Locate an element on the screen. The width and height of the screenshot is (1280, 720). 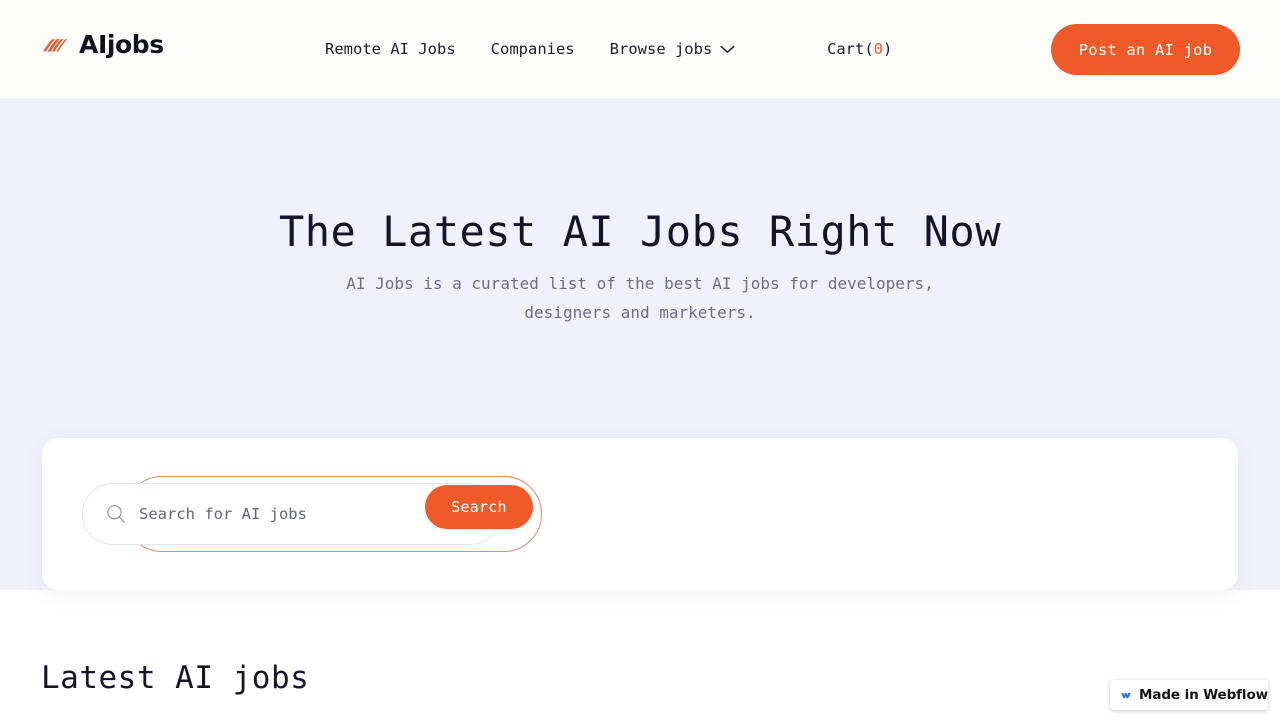
cart-label: Cart( is located at coordinates (850, 49).